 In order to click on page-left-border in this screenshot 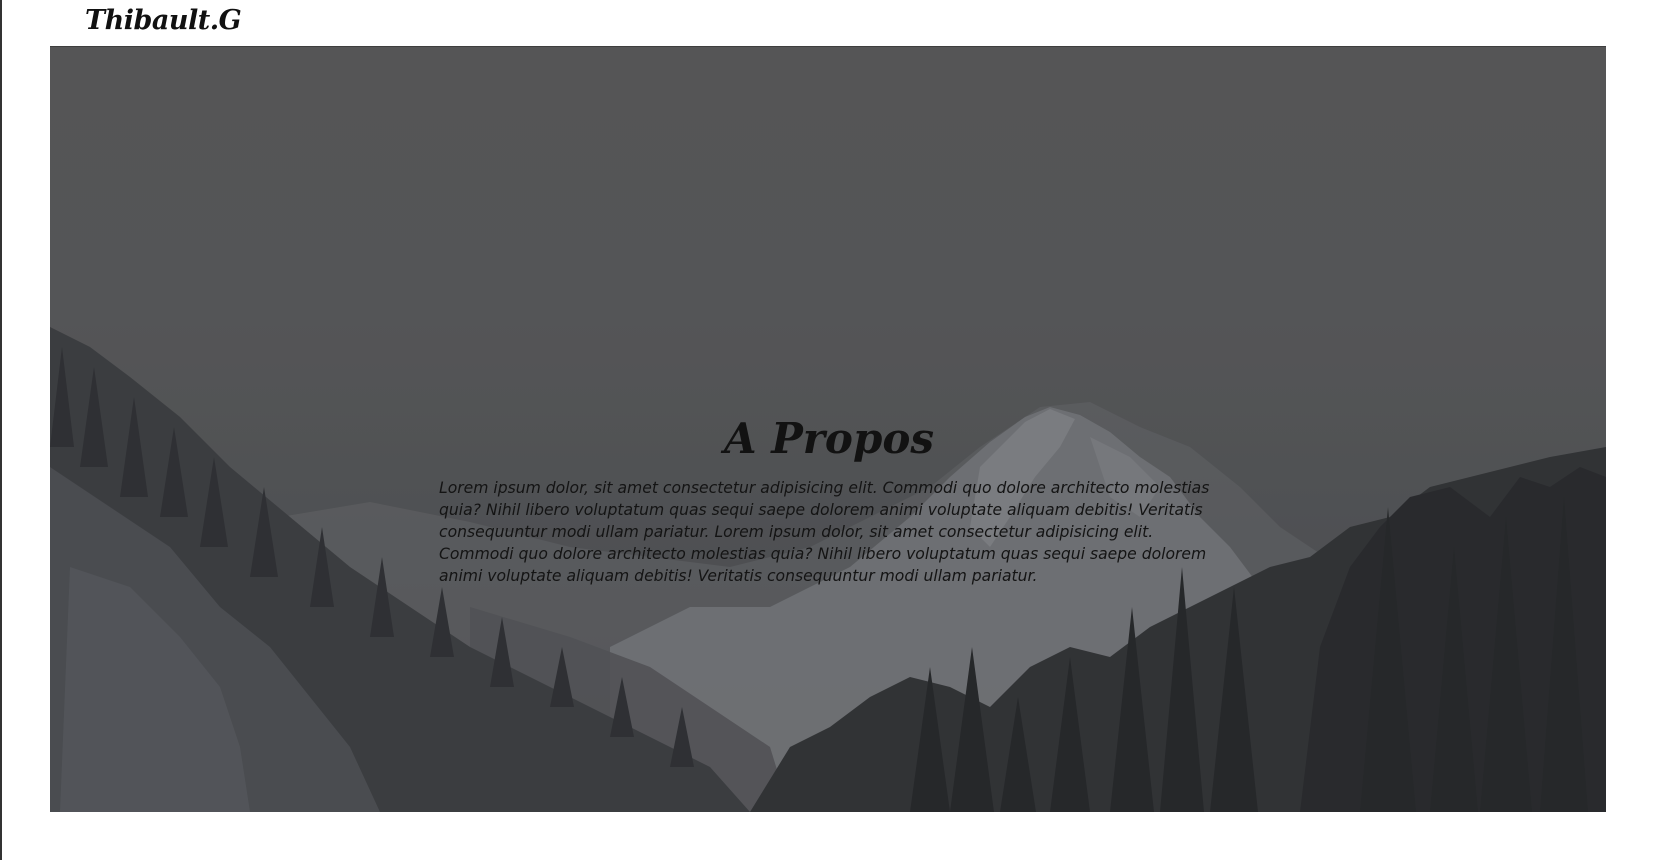, I will do `click(1, 430)`.